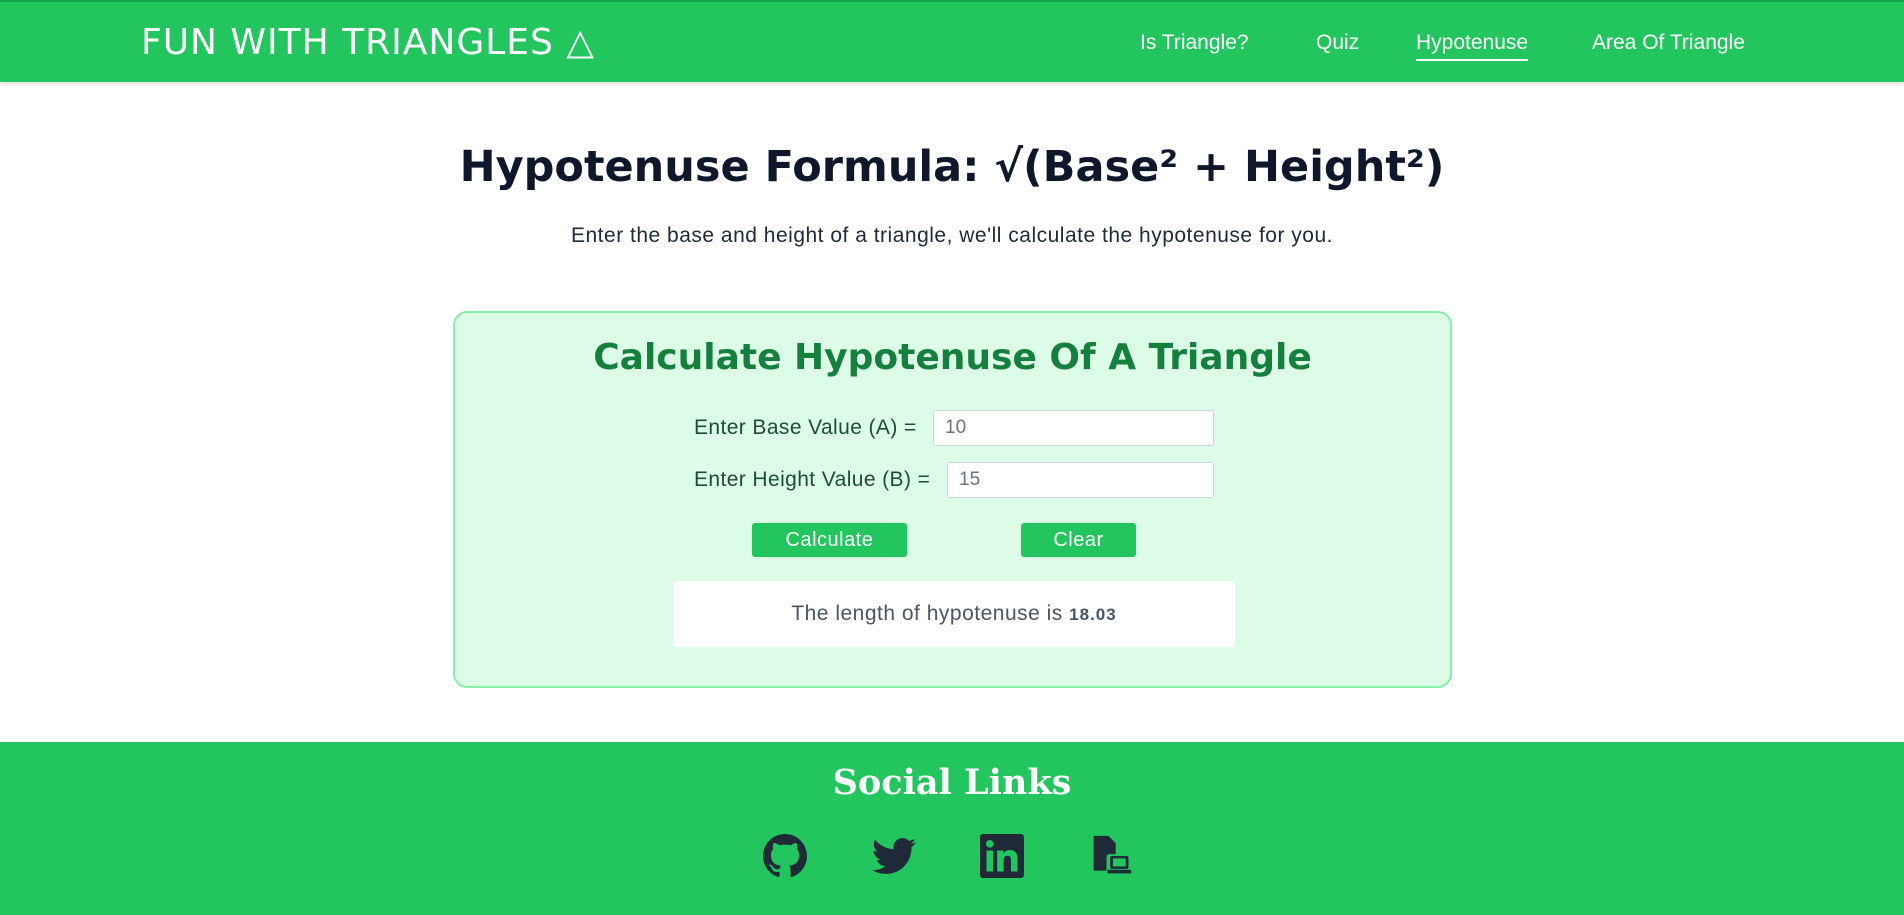 The image size is (1904, 915). I want to click on base-label: Enter Base Value (A) =, so click(805, 427).